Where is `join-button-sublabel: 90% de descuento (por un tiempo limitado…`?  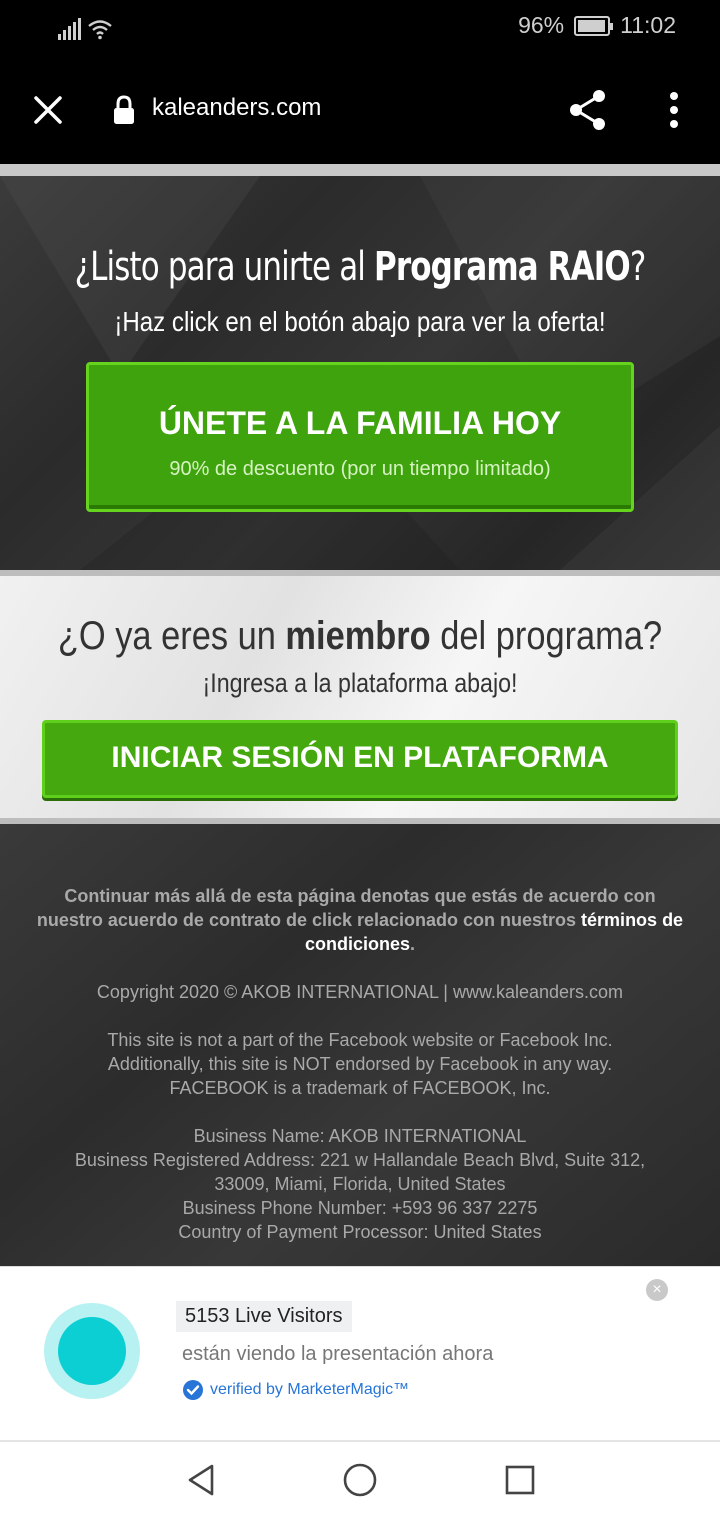
join-button-sublabel: 90% de descuento (por un tiempo limitado… is located at coordinates (360, 469).